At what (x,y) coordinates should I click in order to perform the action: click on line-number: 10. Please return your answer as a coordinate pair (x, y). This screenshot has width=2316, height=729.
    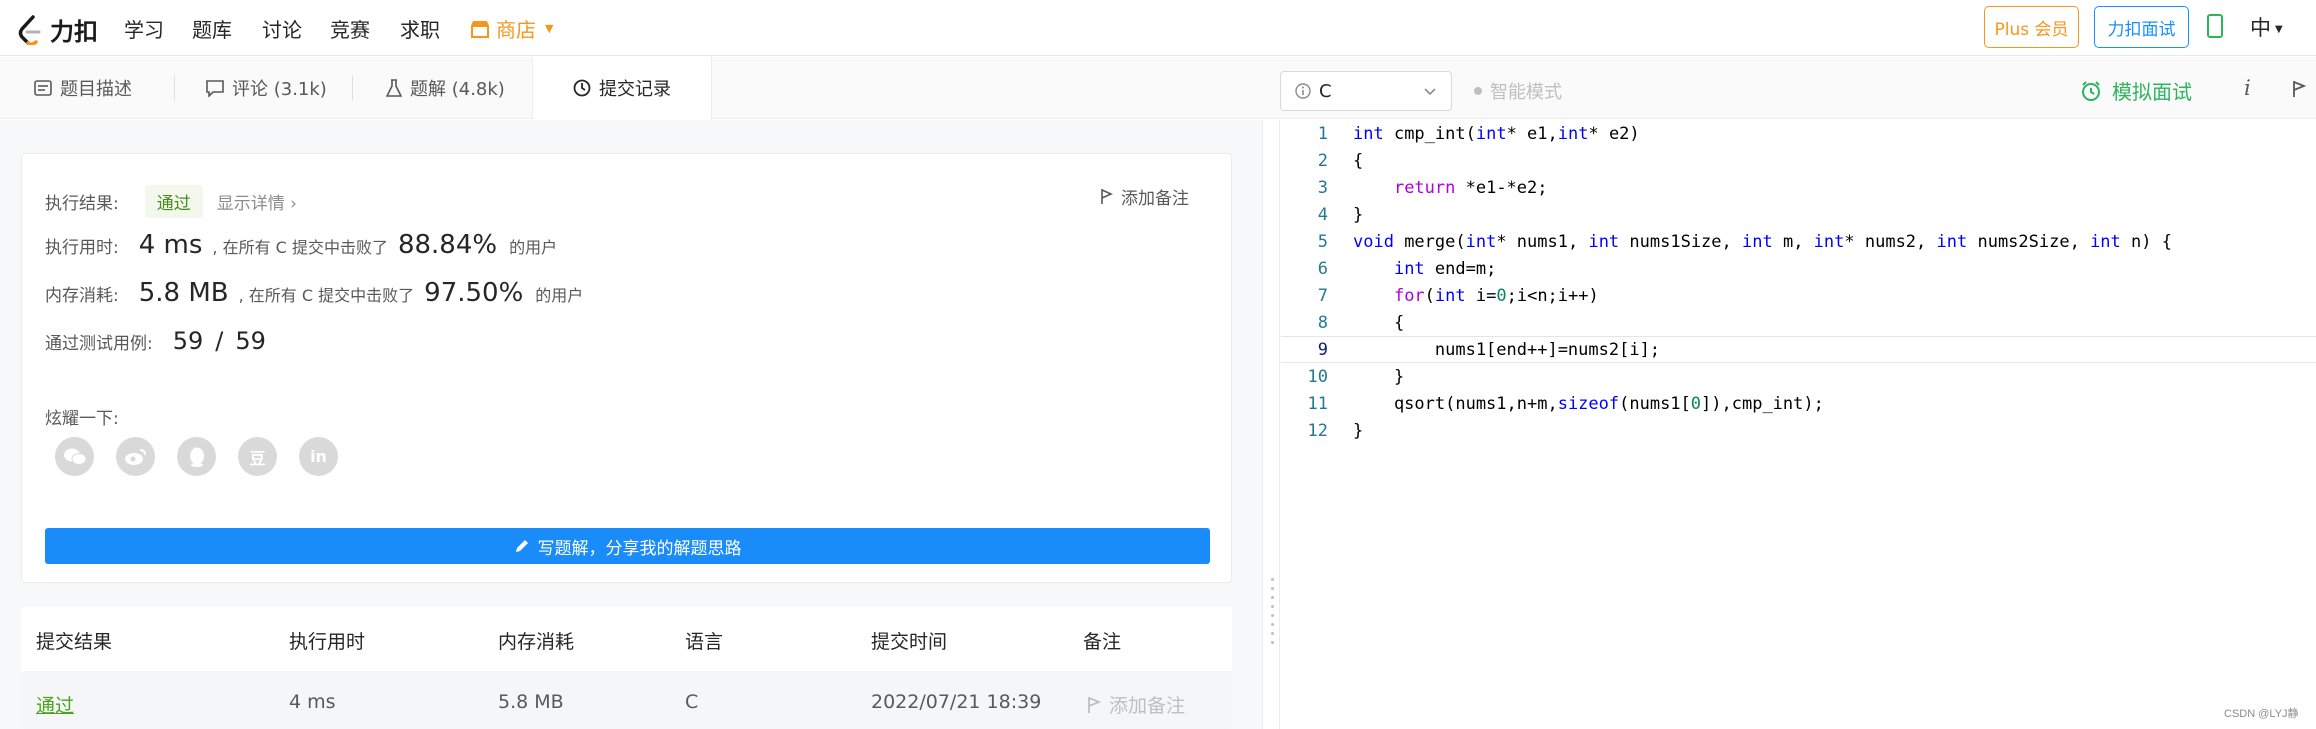
    Looking at the image, I should click on (1317, 376).